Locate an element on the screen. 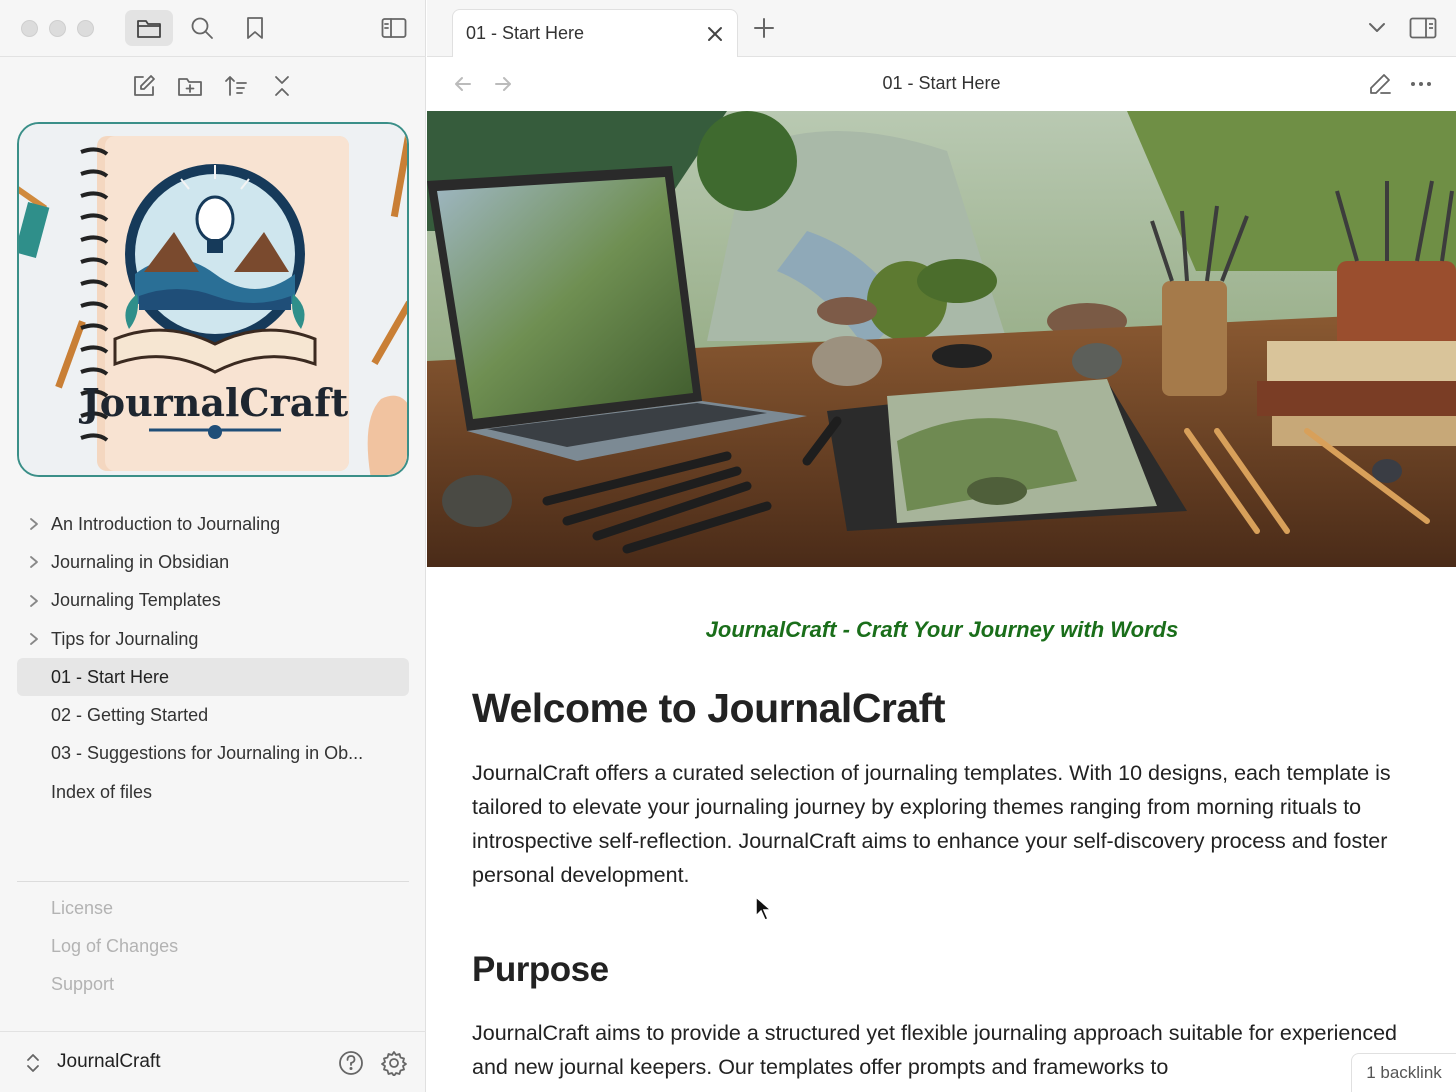  new-folder-icon is located at coordinates (190, 87).